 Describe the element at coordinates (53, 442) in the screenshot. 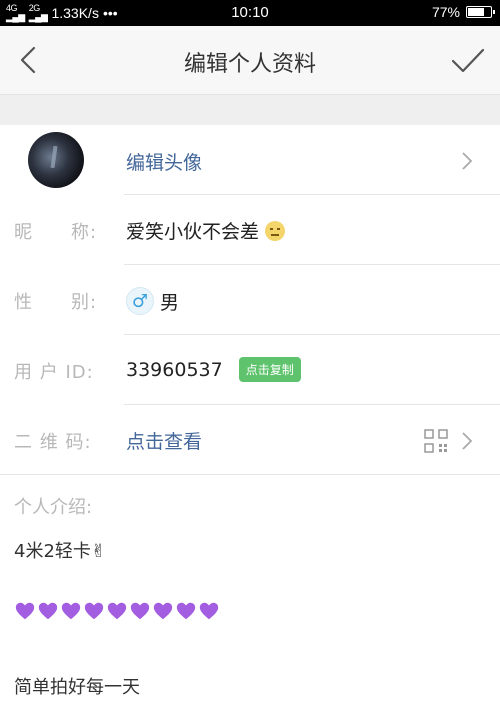

I see `qr-code-label: 二 维 码:` at that location.